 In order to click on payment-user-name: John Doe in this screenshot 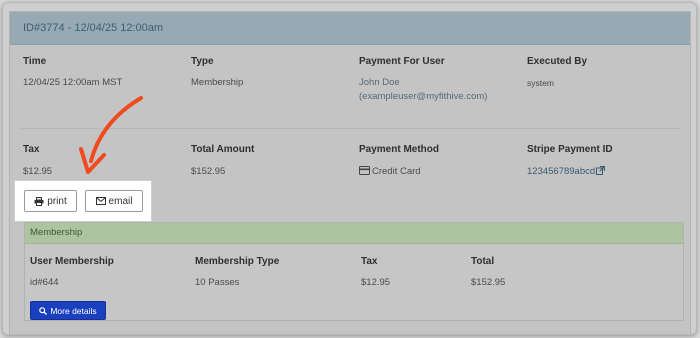, I will do `click(379, 82)`.